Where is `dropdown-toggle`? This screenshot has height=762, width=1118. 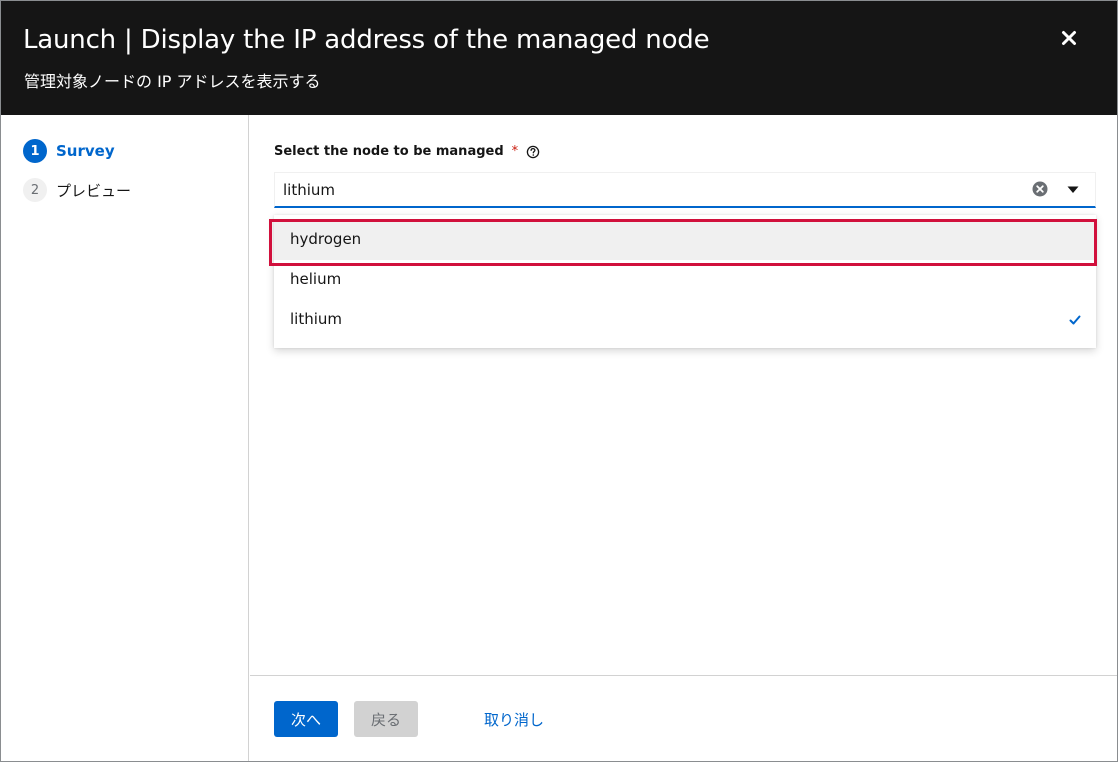
dropdown-toggle is located at coordinates (1073, 190).